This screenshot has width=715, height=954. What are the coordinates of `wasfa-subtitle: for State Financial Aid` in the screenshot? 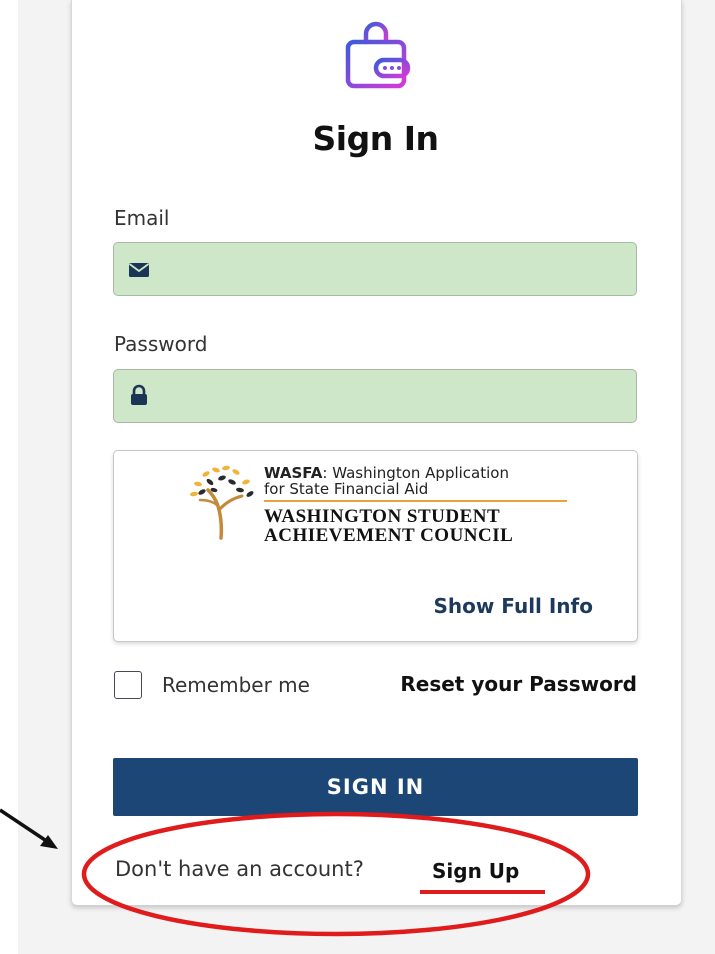 It's located at (346, 489).